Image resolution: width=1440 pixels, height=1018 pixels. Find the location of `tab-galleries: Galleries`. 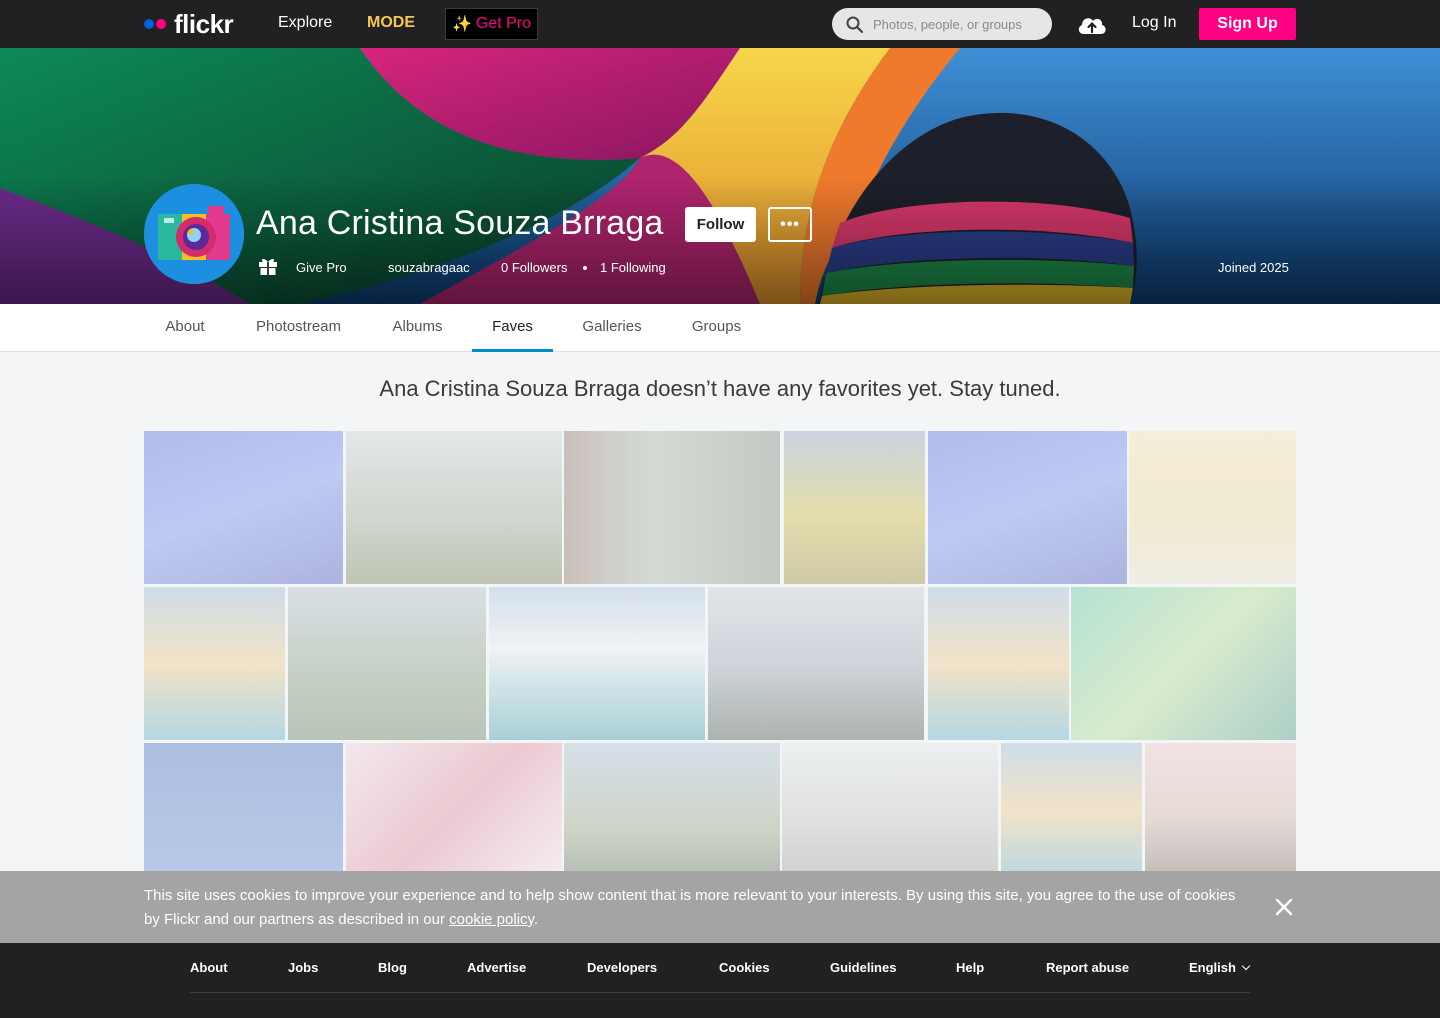

tab-galleries: Galleries is located at coordinates (612, 328).